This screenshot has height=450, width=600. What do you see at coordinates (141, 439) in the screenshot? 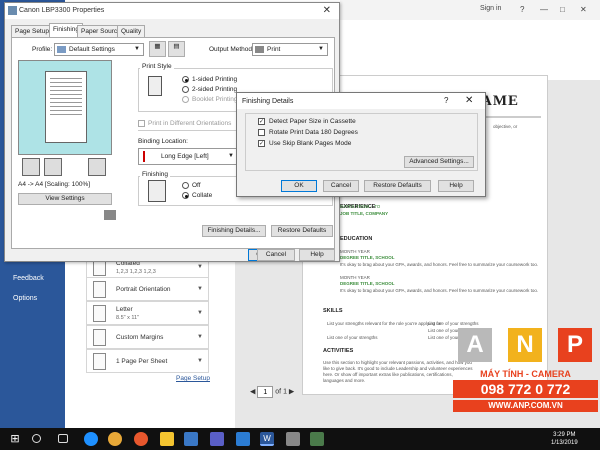
I see `firefox-icon` at bounding box center [141, 439].